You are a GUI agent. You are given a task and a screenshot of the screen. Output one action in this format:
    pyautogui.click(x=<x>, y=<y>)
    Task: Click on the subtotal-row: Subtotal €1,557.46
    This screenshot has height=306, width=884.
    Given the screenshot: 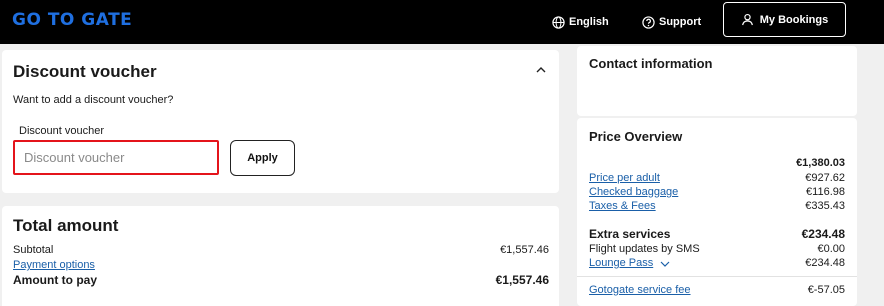 What is the action you would take?
    pyautogui.click(x=281, y=251)
    